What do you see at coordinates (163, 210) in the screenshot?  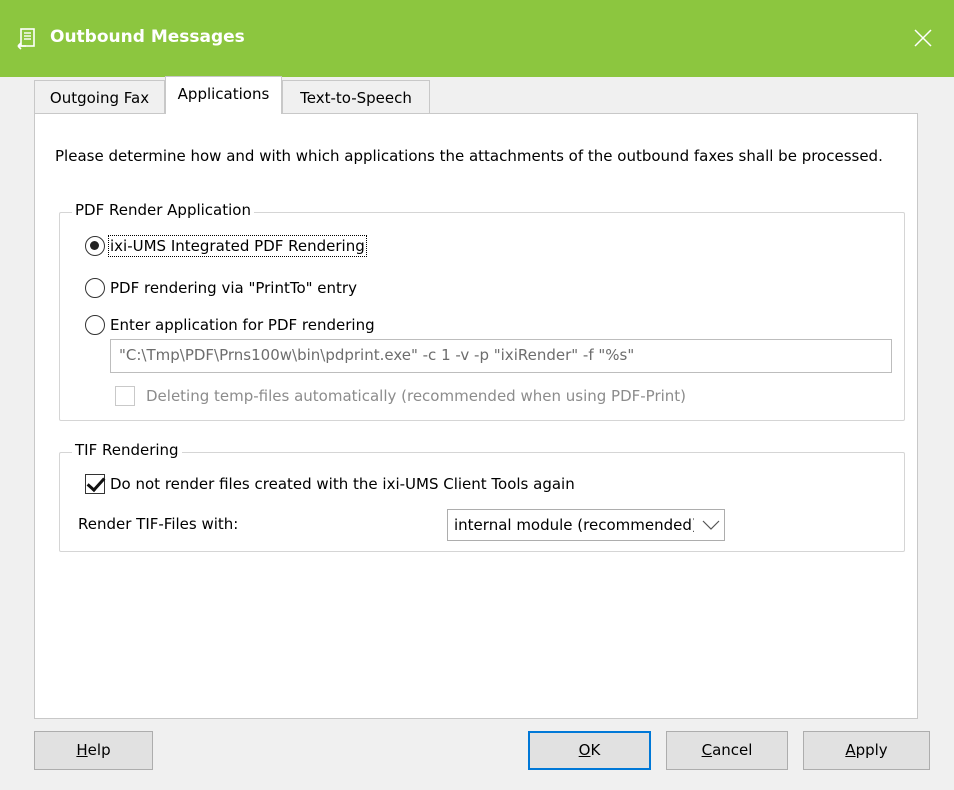 I see `pdf-render-legend: PDF Render Application` at bounding box center [163, 210].